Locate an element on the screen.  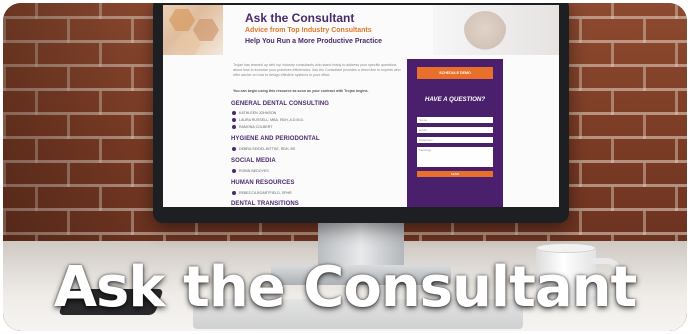
form-heading: HAVE A QUESTION? is located at coordinates (455, 99).